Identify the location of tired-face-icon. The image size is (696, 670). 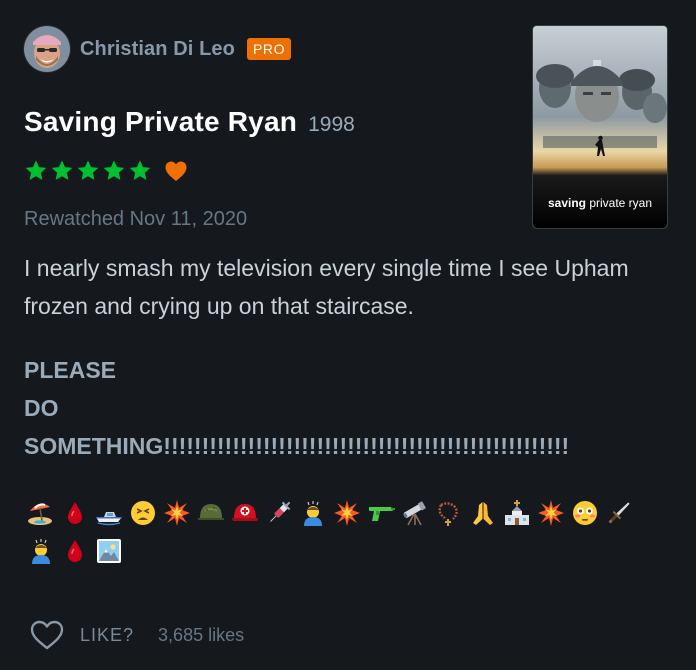
(143, 513).